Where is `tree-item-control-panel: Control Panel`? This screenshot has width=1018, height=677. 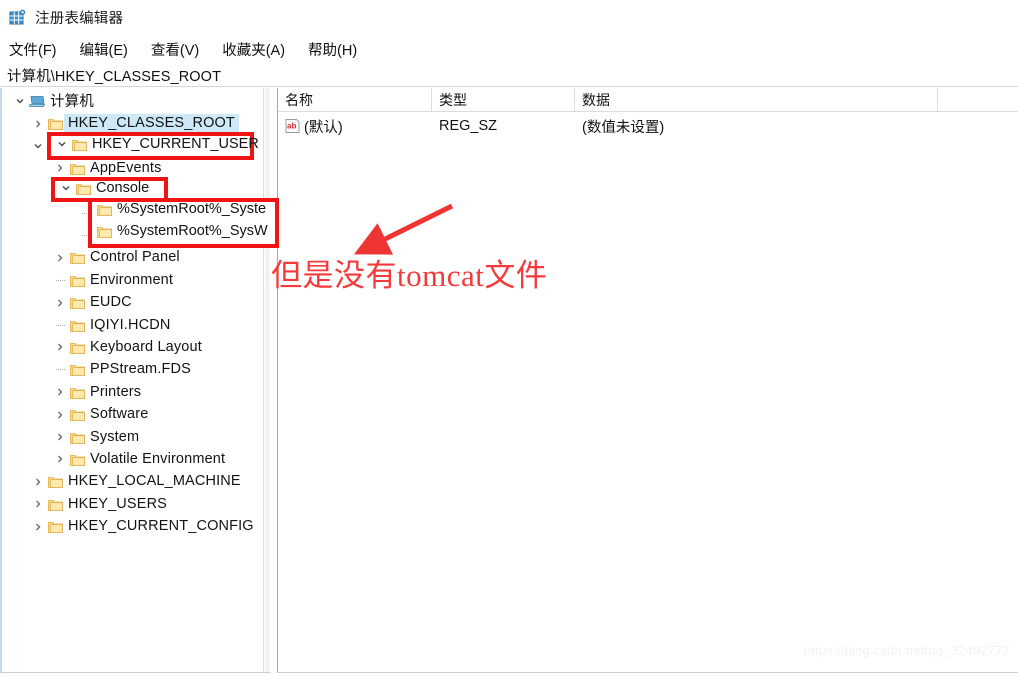 tree-item-control-panel: Control Panel is located at coordinates (134, 258).